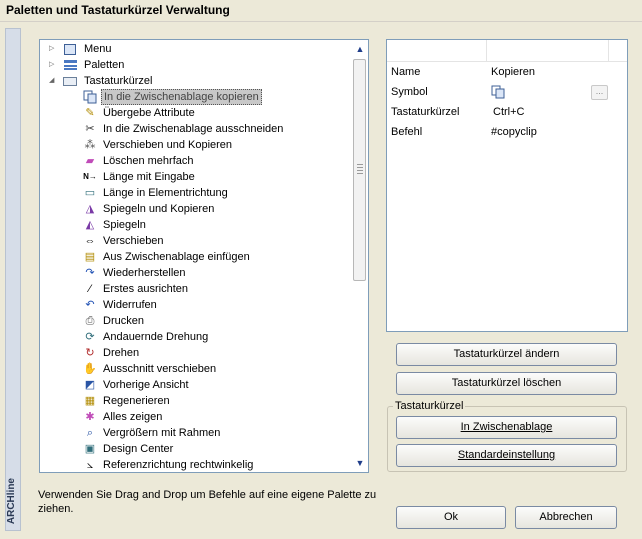  I want to click on length-input-icon: N→, so click(90, 176).